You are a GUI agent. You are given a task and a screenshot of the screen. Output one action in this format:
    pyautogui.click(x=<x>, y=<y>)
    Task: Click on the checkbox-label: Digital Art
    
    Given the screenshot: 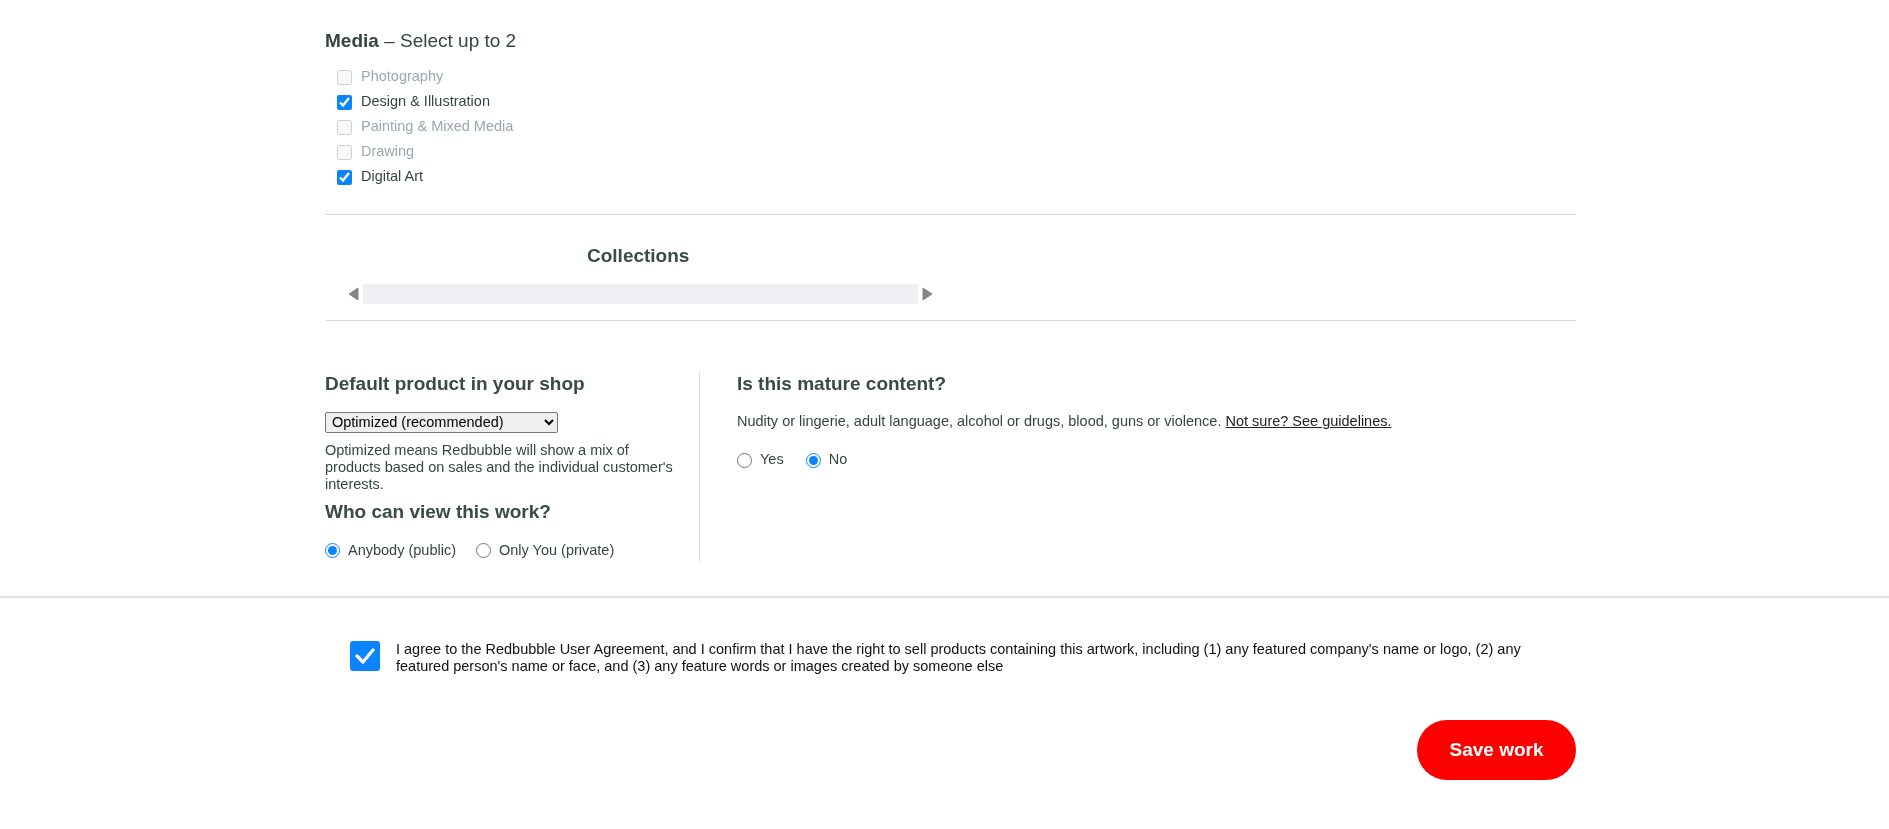 What is the action you would take?
    pyautogui.click(x=392, y=177)
    